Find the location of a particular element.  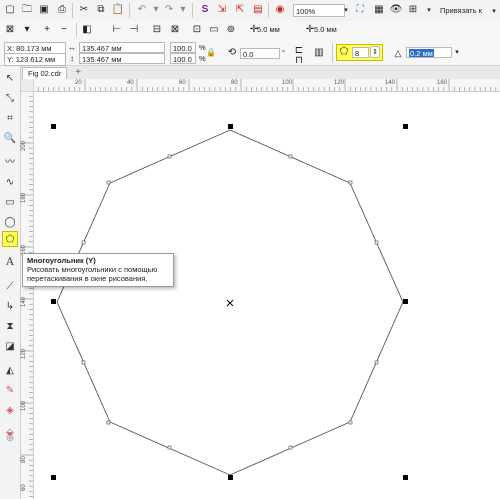

vertical-ruler-ticks is located at coordinates (27, 294).